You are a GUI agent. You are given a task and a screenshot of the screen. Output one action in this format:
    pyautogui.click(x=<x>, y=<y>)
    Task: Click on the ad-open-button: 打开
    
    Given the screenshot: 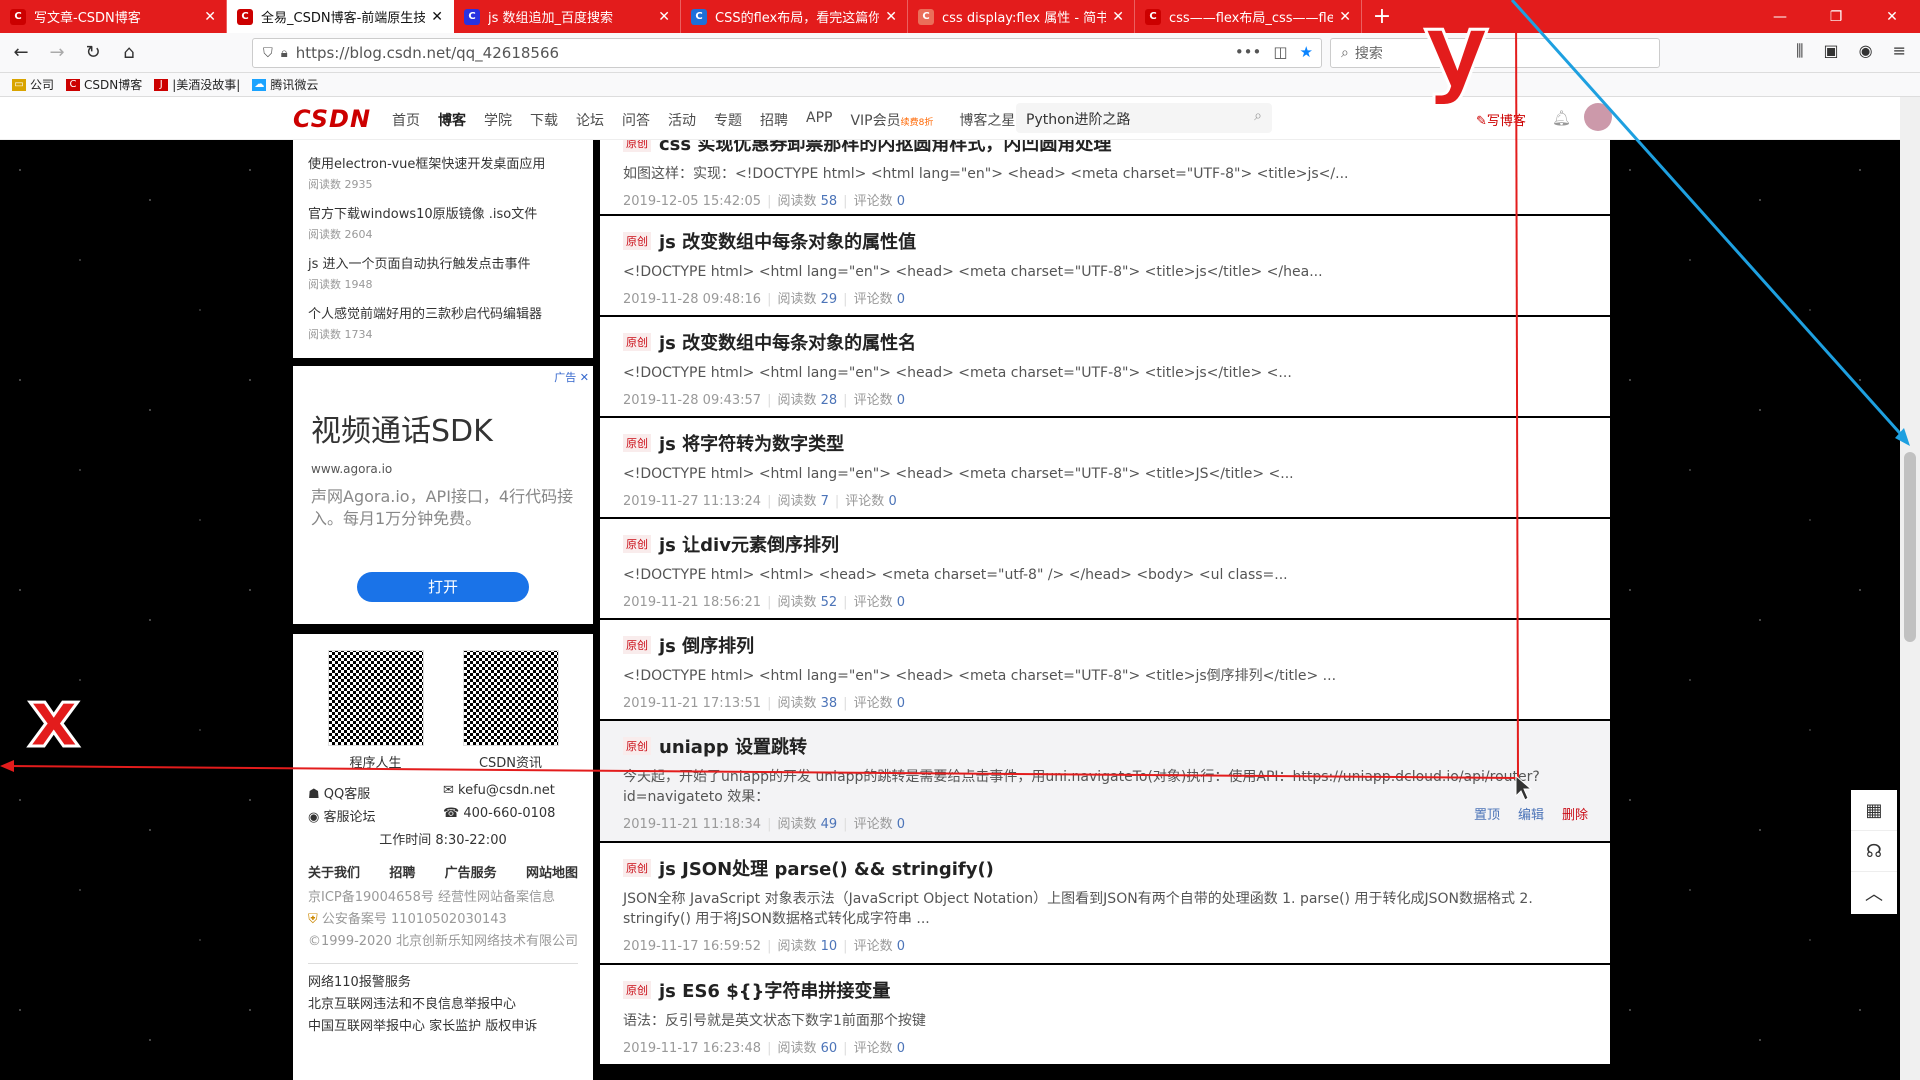 What is the action you would take?
    pyautogui.click(x=443, y=587)
    